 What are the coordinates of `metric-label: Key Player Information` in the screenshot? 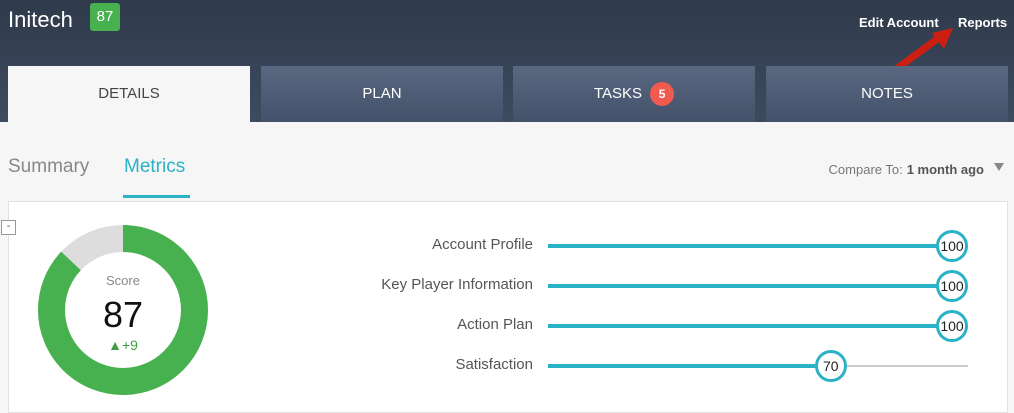 It's located at (457, 284).